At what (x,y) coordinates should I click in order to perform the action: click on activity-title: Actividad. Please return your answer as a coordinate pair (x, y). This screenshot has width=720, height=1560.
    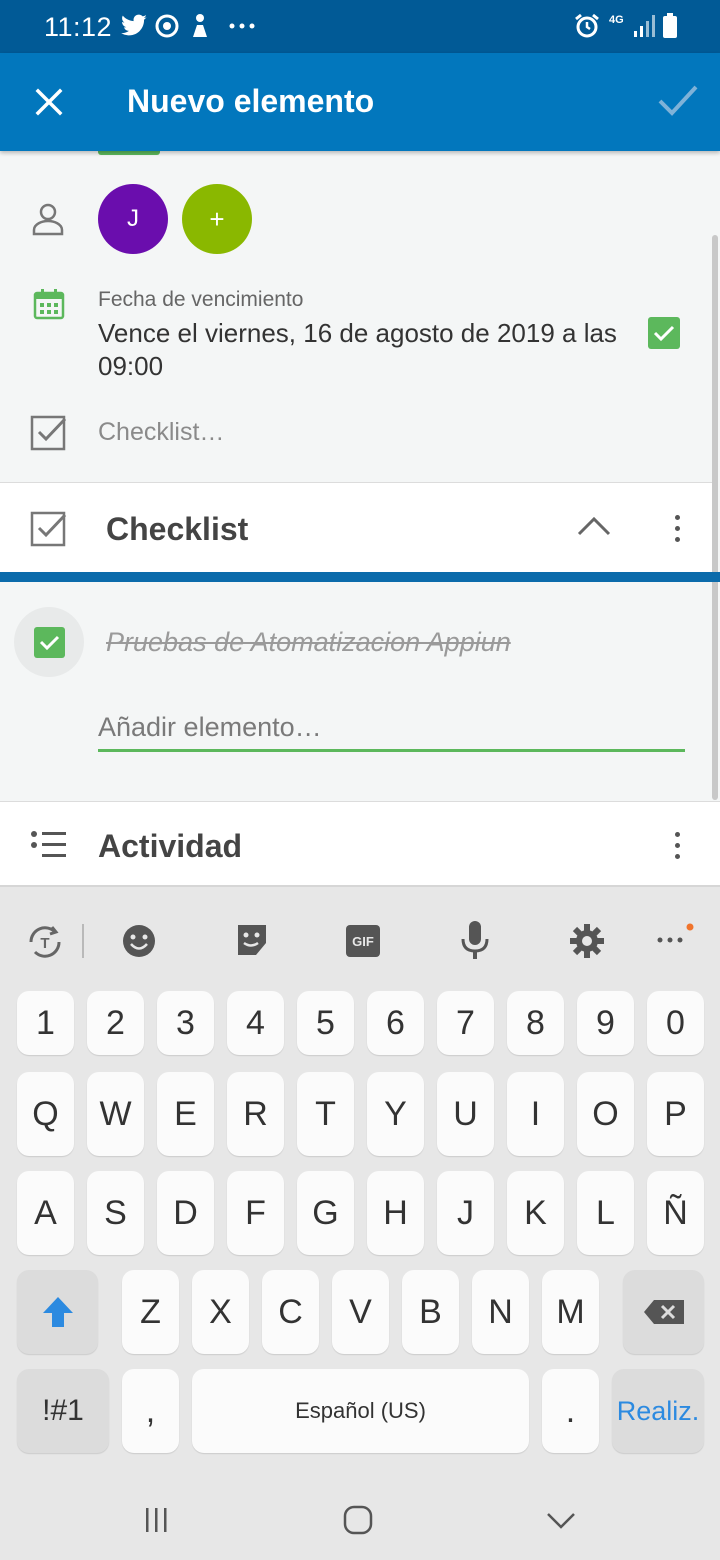
    Looking at the image, I should click on (170, 846).